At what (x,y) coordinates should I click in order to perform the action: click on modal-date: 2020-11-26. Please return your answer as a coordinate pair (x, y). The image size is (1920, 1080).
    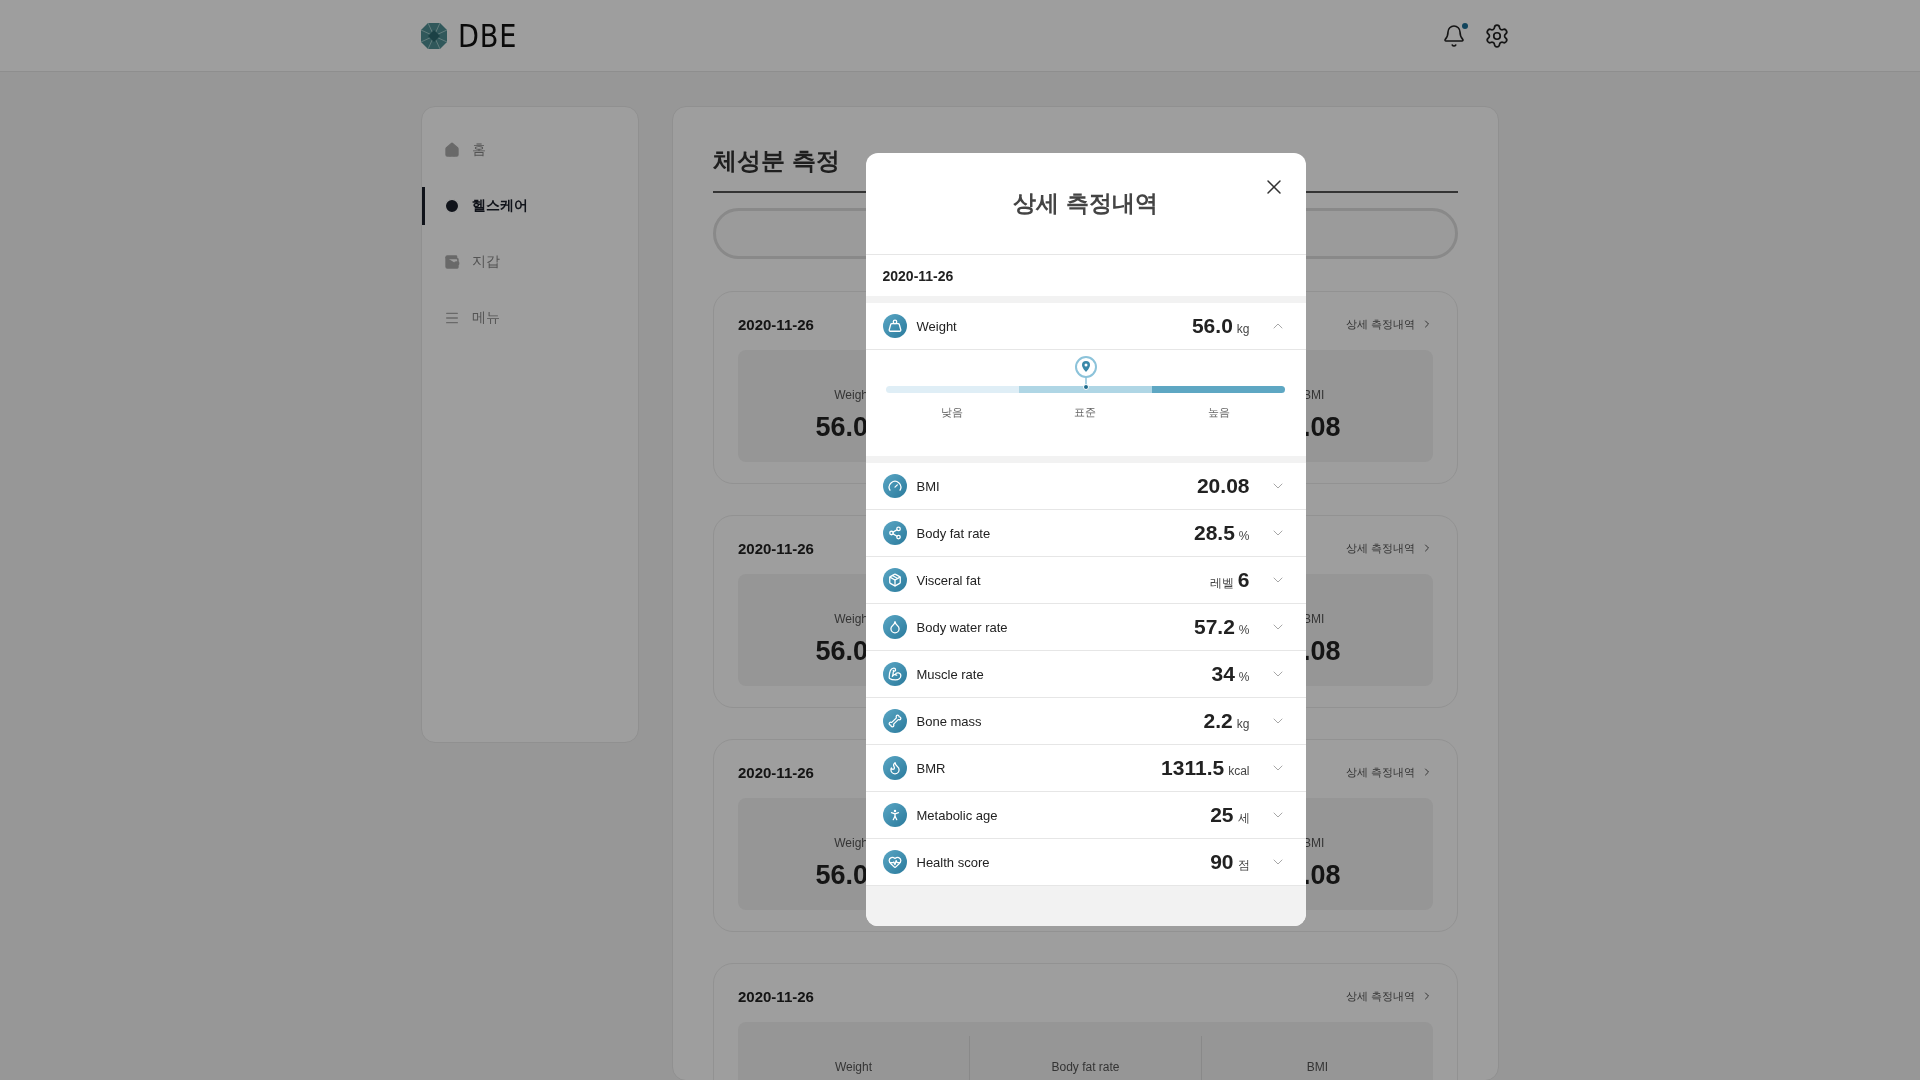
    Looking at the image, I should click on (918, 276).